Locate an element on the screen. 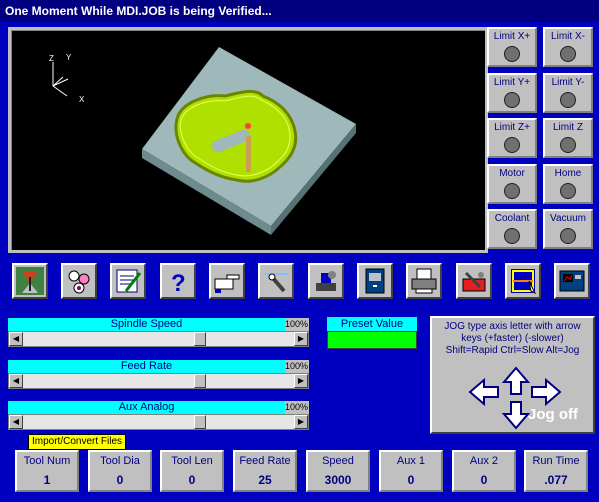 The width and height of the screenshot is (599, 502). verify-icon is located at coordinates (524, 282).